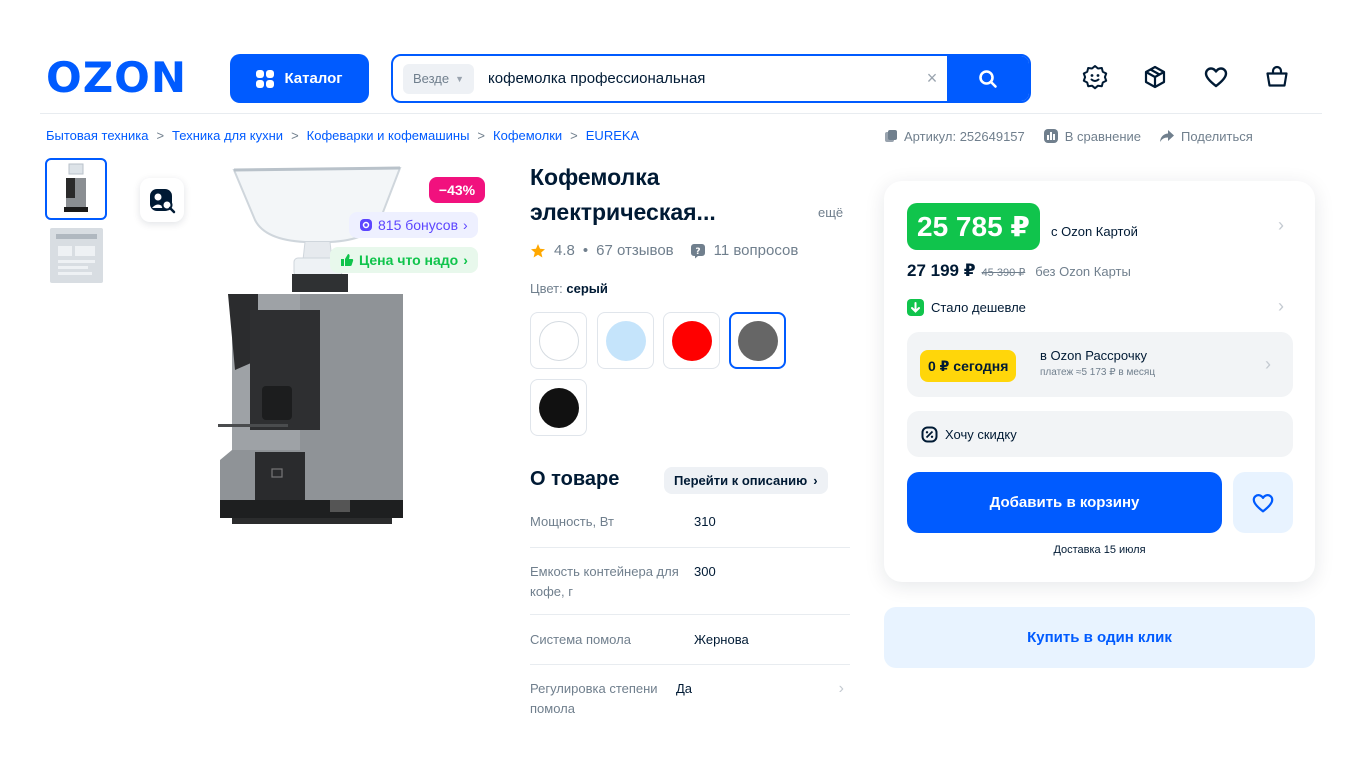 The image size is (1360, 767). Describe the element at coordinates (690, 640) in the screenshot. I see `spec-row: Система помола Жернова` at that location.